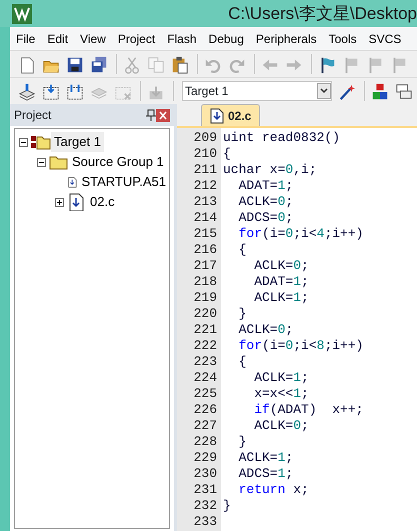 This screenshot has height=531, width=417. I want to click on line-number: 215, so click(204, 234).